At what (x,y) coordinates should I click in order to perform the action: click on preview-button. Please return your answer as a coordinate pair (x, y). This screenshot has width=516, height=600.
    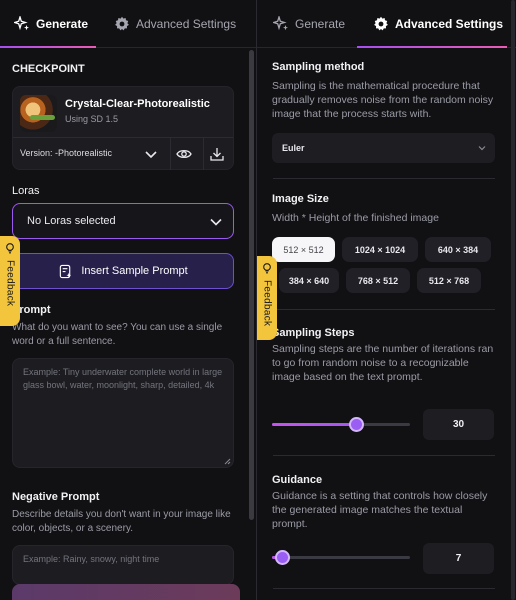
    Looking at the image, I should click on (183, 154).